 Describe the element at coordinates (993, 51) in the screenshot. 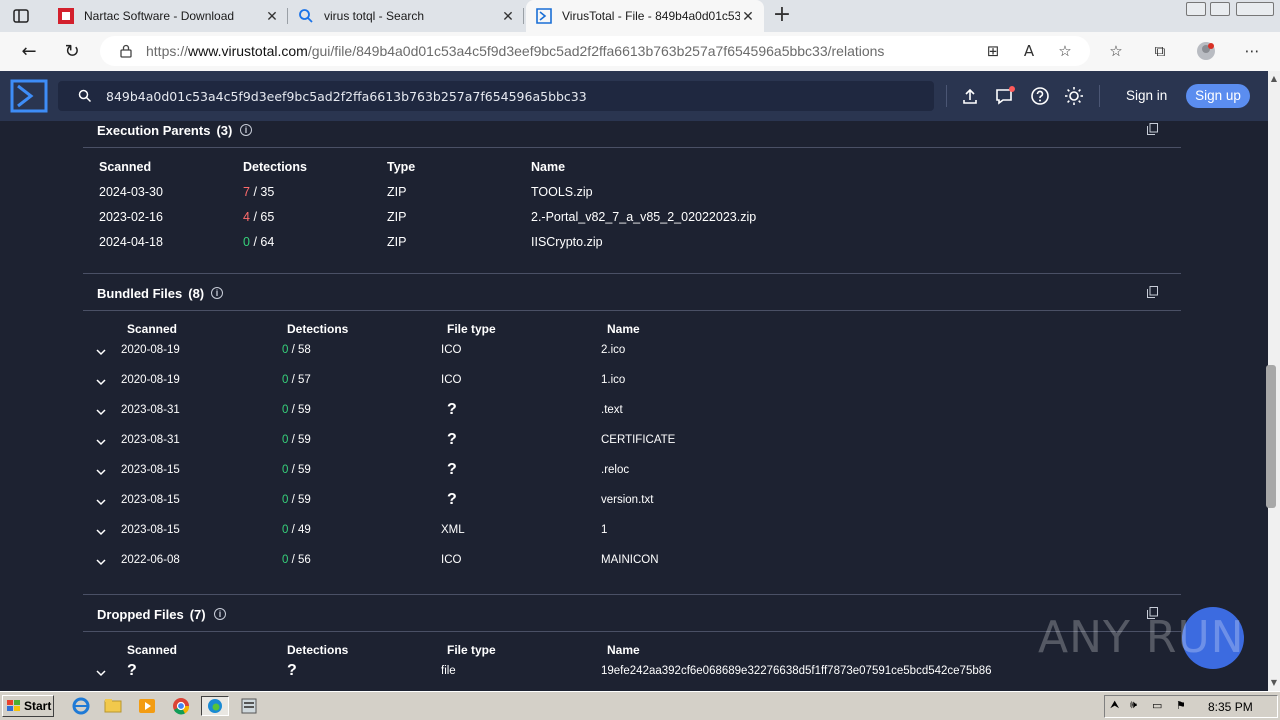

I see `apps-icon: ⊞` at that location.